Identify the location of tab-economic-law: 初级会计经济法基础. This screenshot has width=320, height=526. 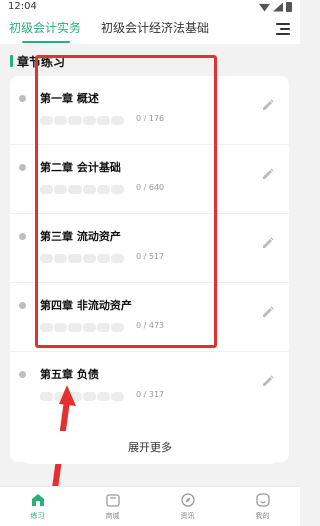
(155, 27).